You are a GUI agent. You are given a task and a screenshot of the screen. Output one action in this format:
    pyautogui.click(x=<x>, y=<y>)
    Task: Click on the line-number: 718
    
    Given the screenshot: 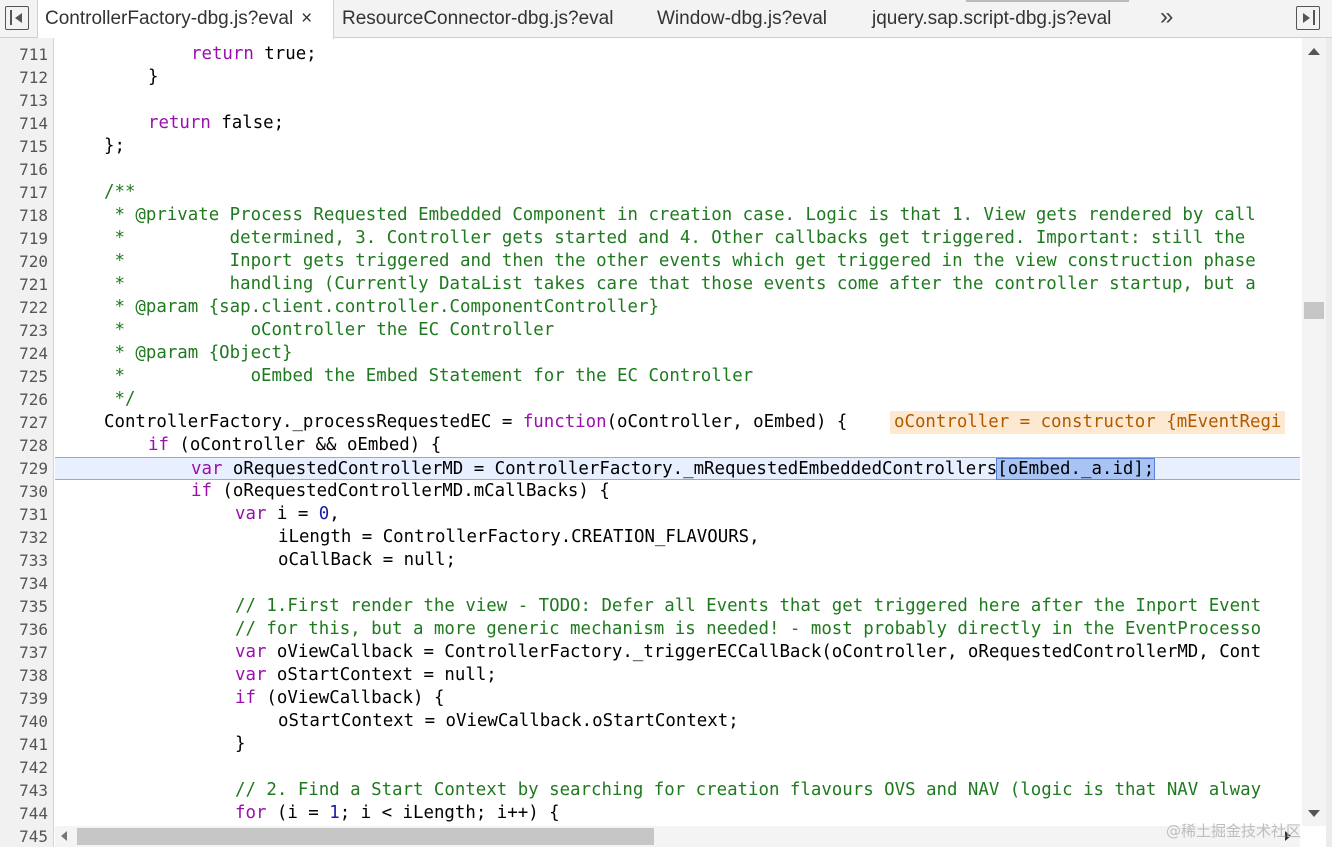 What is the action you would take?
    pyautogui.click(x=24, y=215)
    